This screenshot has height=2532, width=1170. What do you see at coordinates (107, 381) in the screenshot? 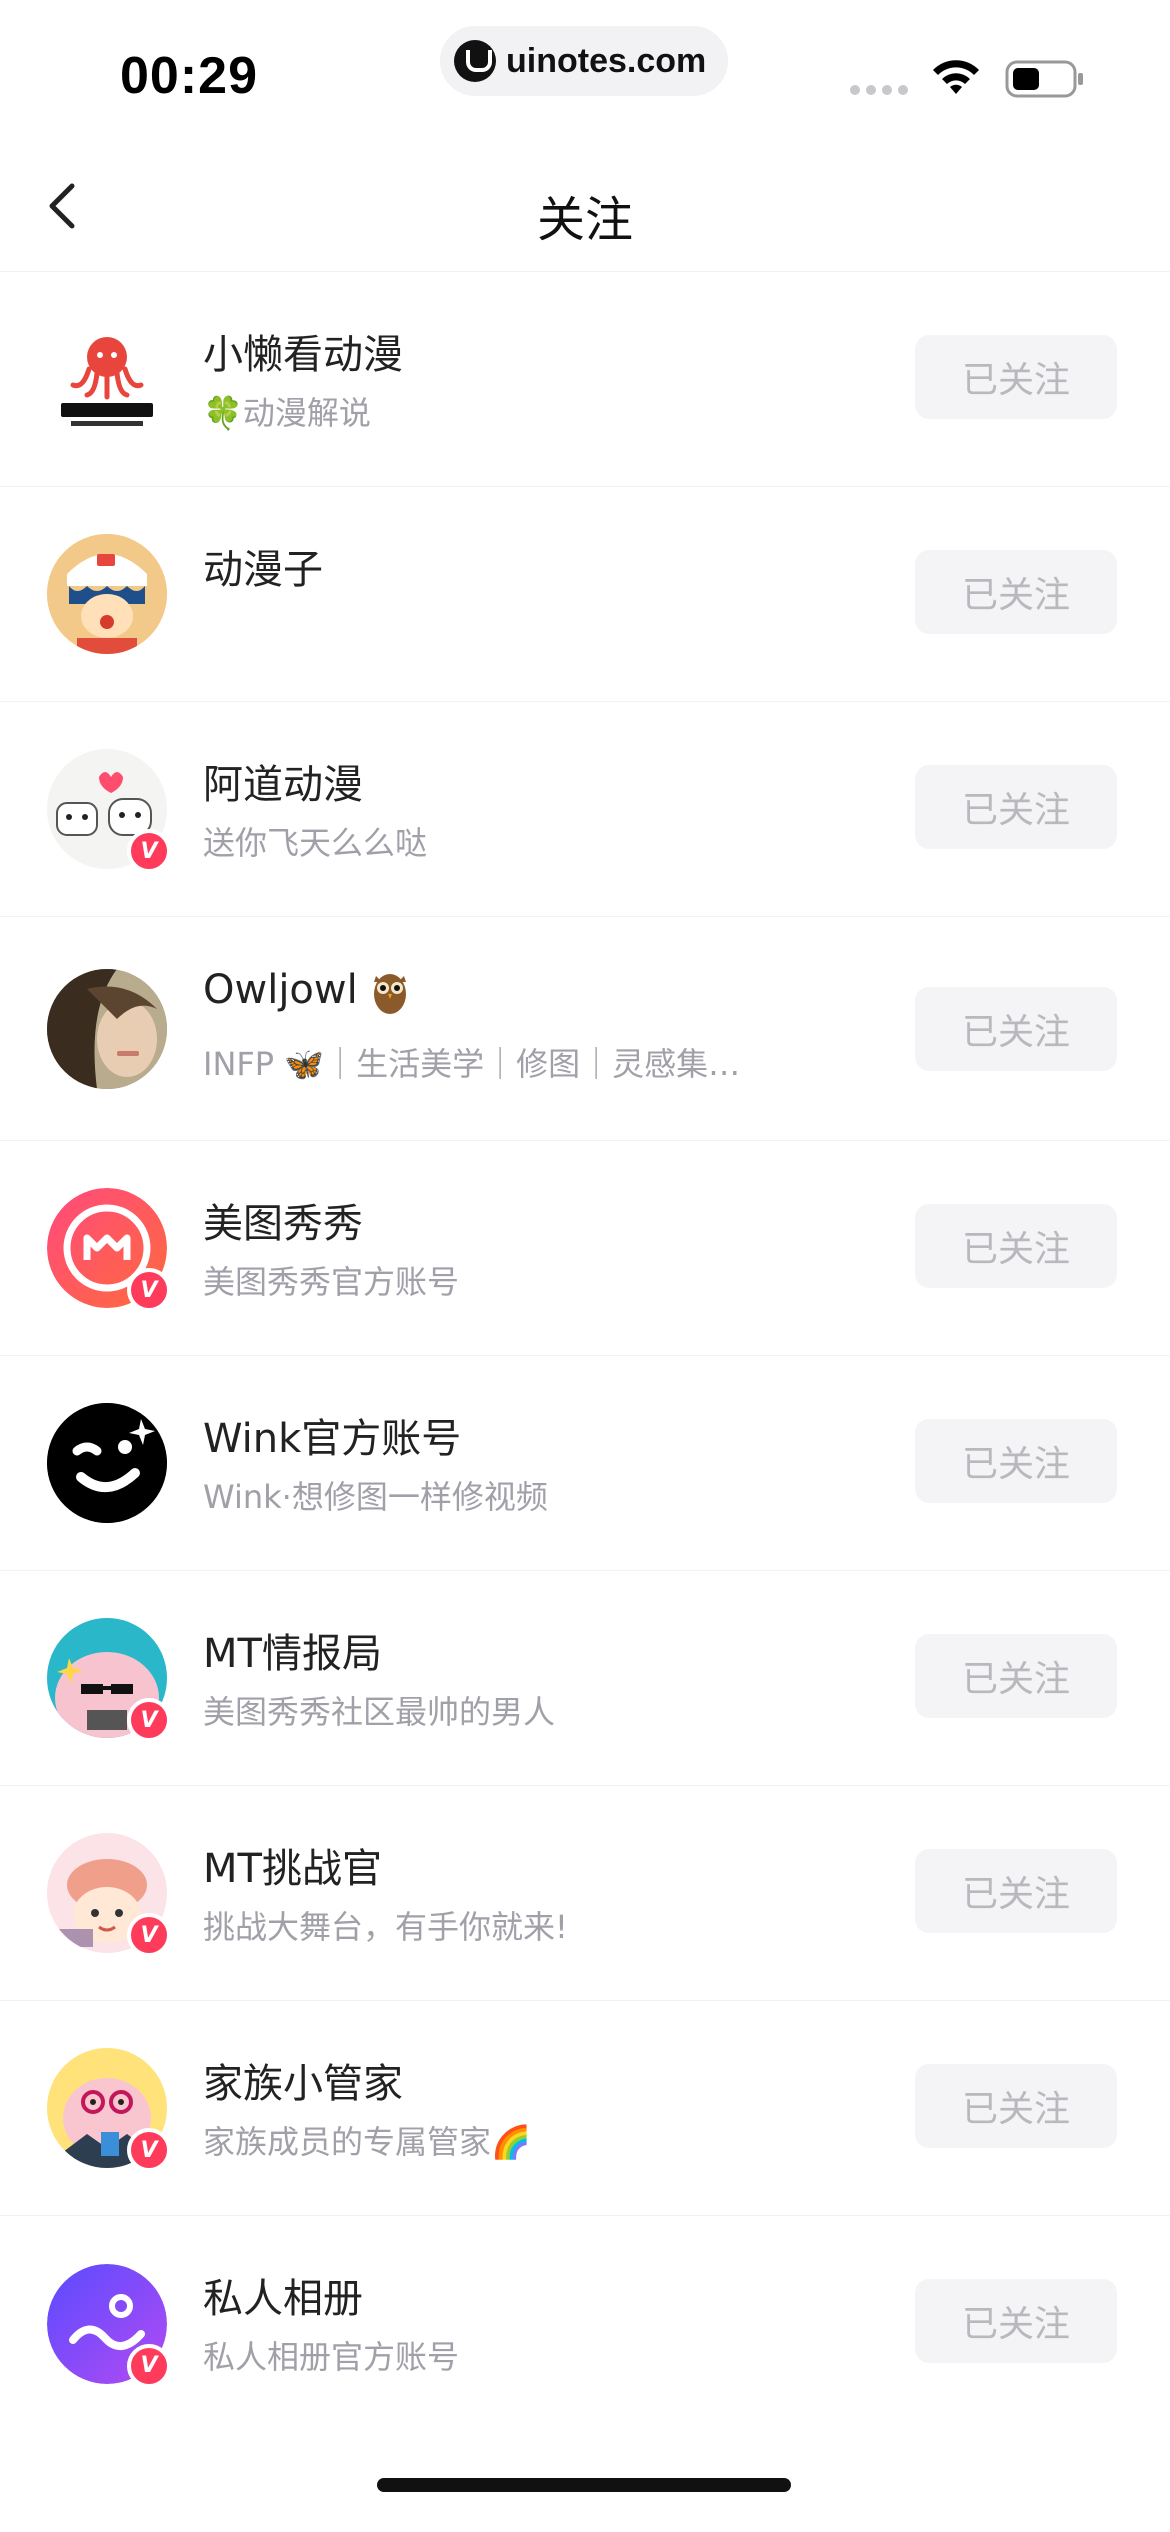
I see `octopus-icon` at bounding box center [107, 381].